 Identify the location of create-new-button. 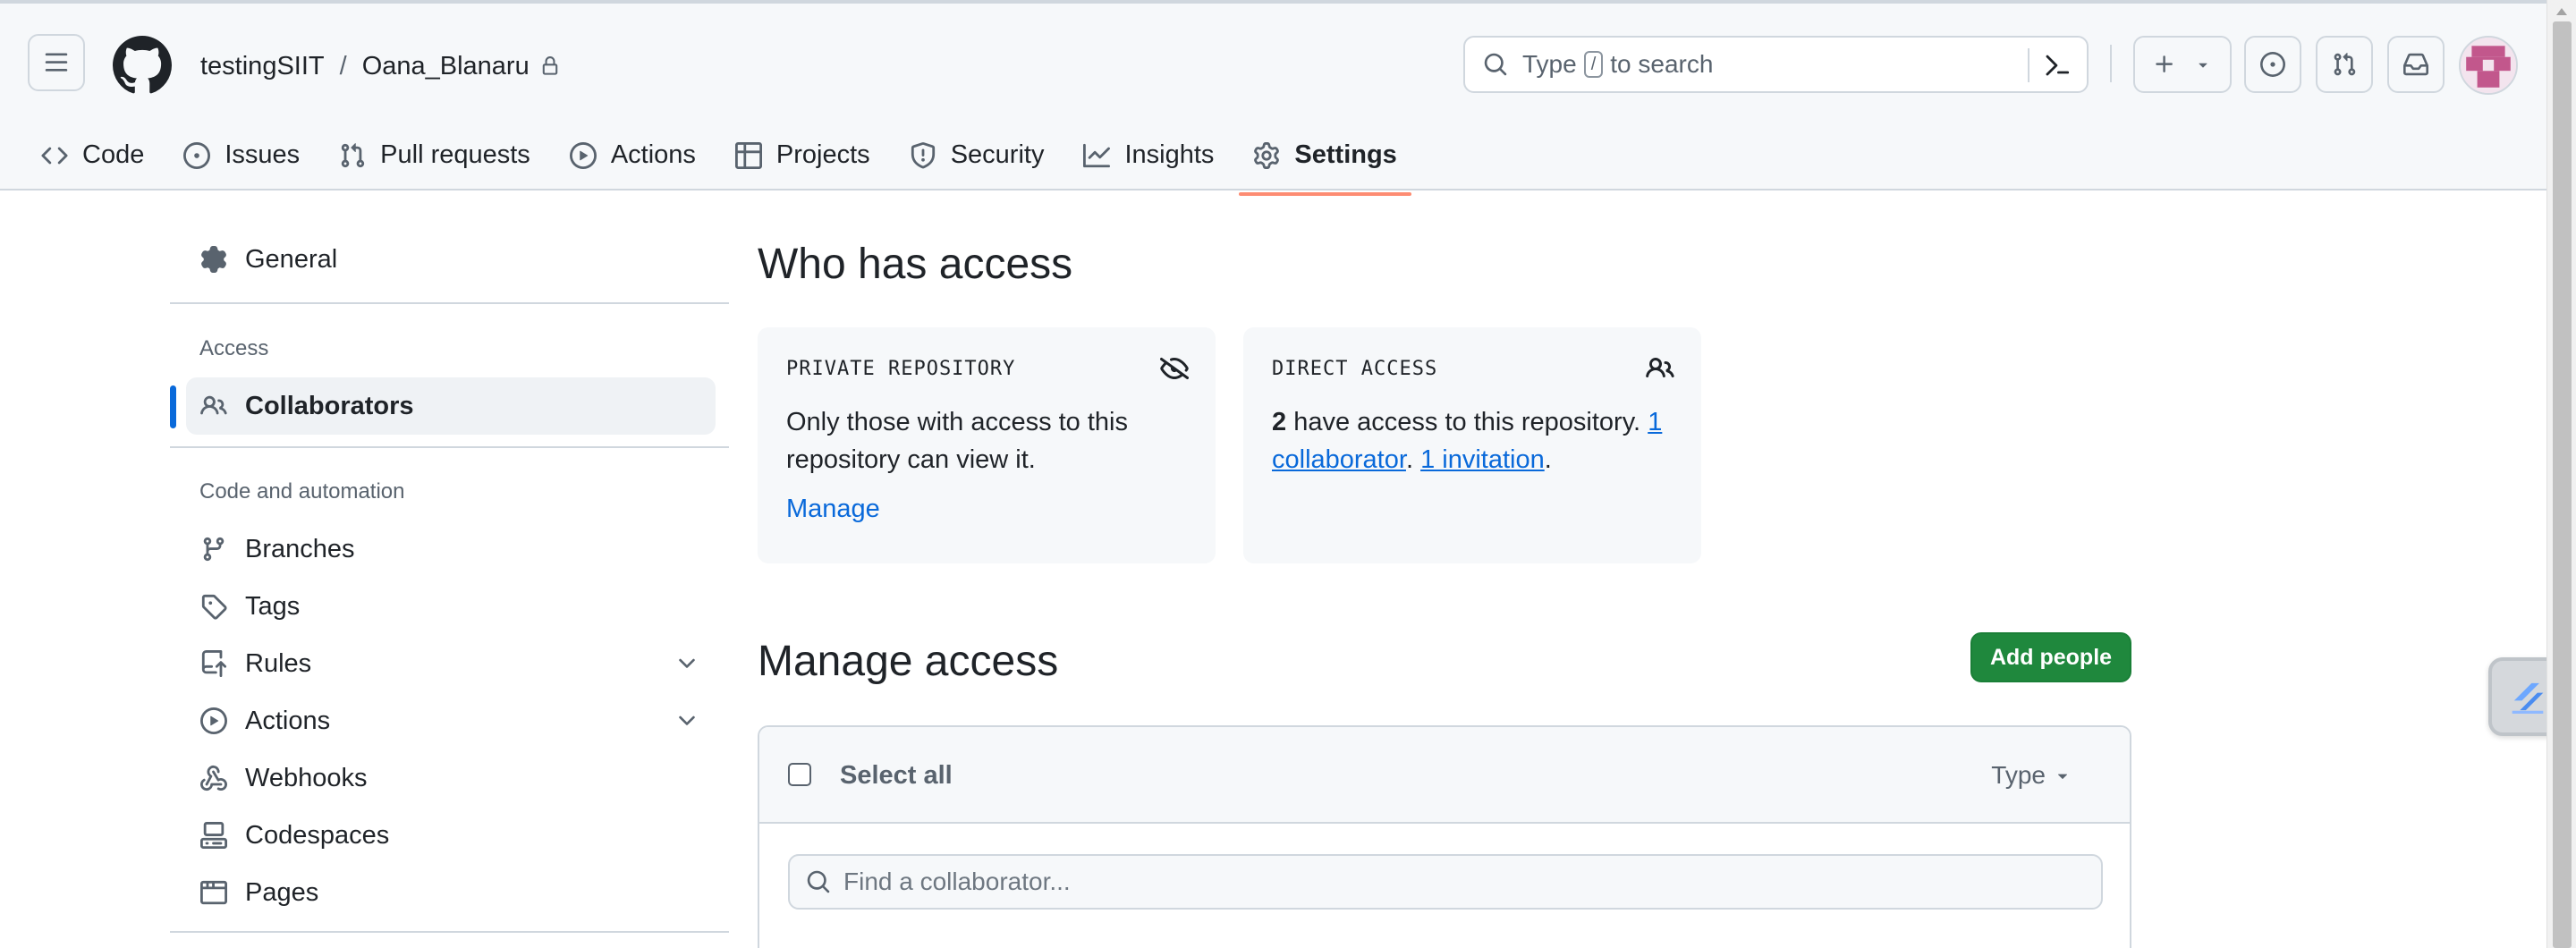
(2182, 64).